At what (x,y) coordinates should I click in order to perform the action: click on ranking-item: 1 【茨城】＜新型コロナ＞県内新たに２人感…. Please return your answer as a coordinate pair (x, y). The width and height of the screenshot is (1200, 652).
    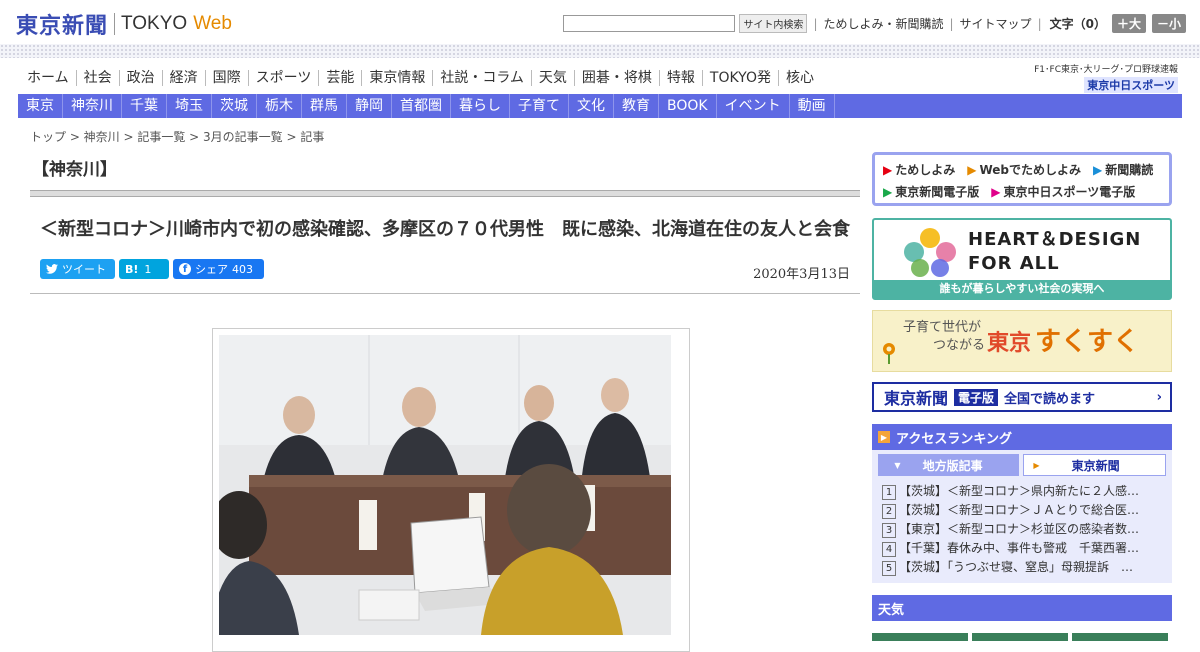
    Looking at the image, I should click on (1022, 491).